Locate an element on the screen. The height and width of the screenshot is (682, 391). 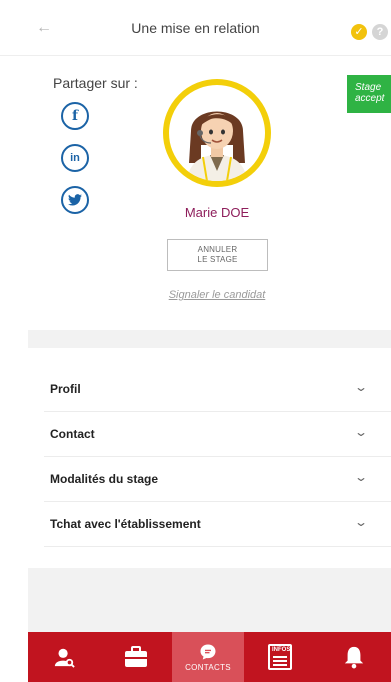
top-bar: ← Une mise en relation ✓ ? is located at coordinates (195, 28).